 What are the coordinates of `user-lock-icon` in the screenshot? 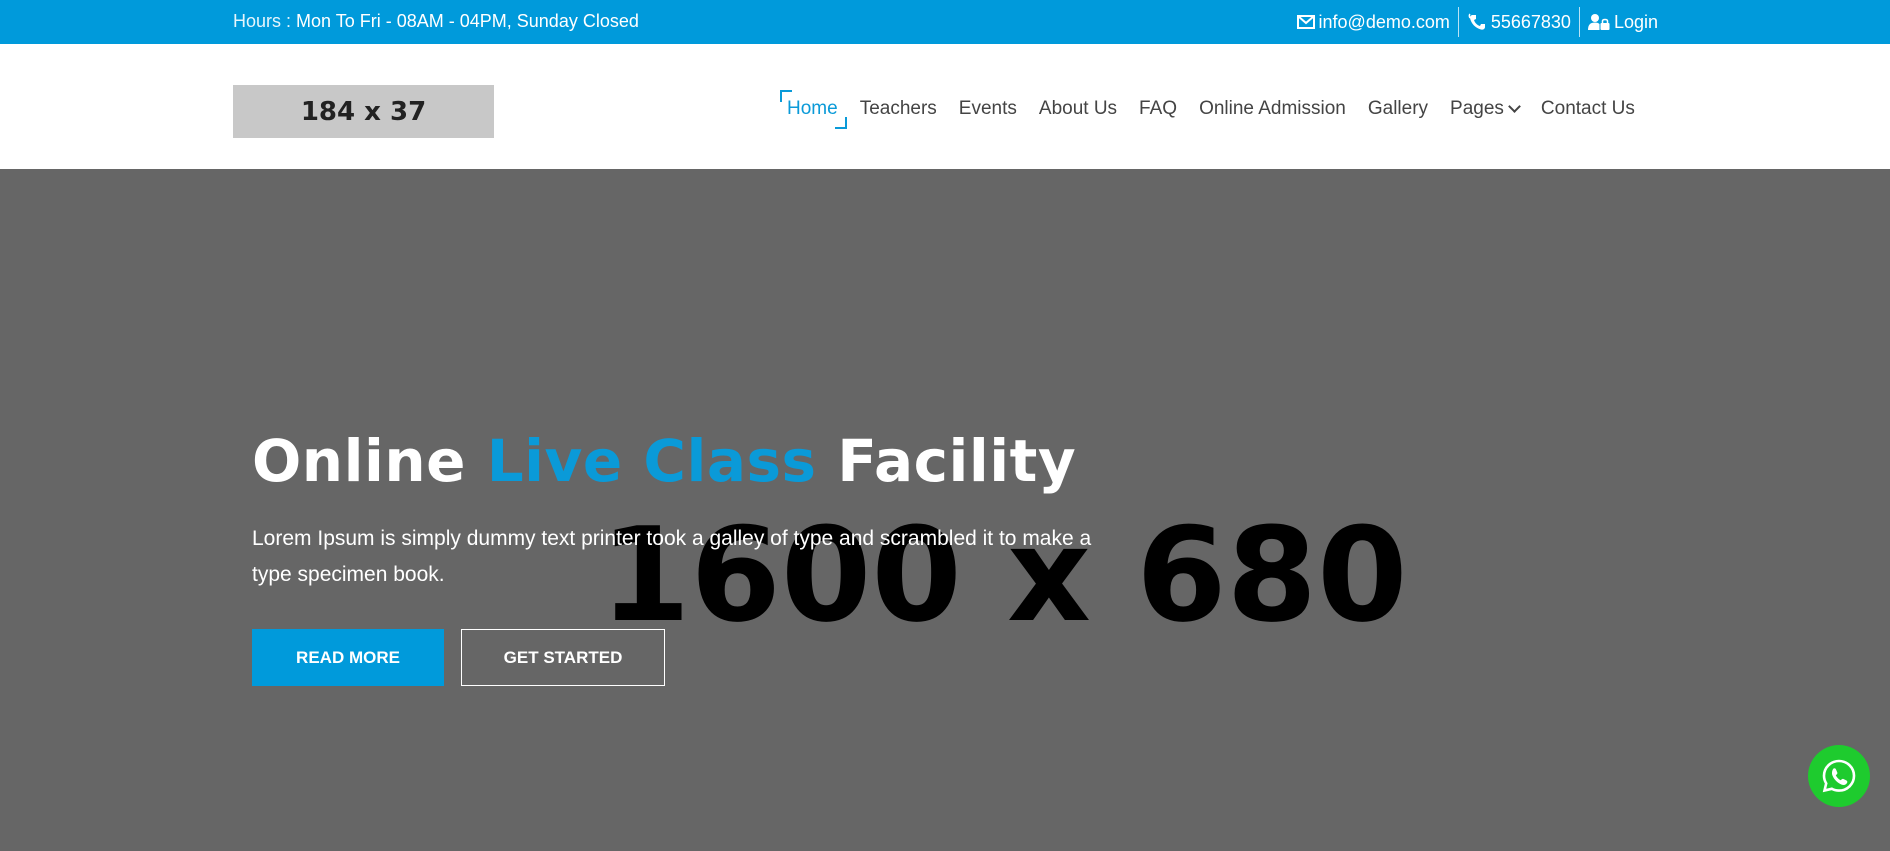 It's located at (1598, 22).